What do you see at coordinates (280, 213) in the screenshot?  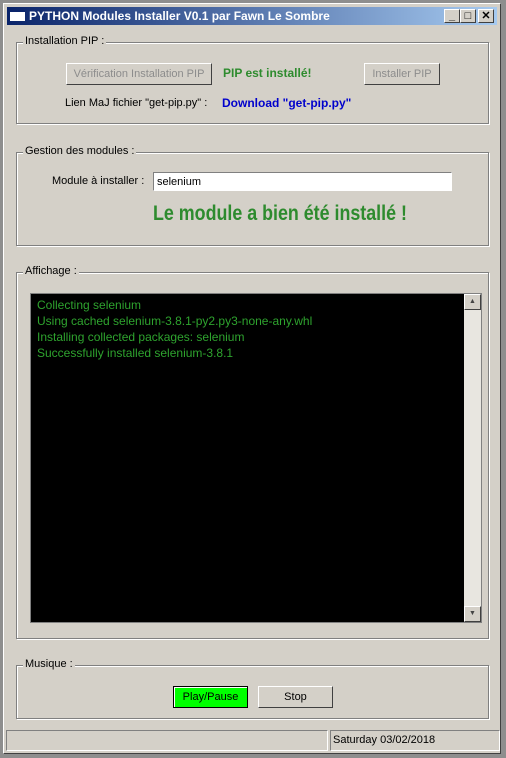 I see `install-result: Le module a bien été installé !` at bounding box center [280, 213].